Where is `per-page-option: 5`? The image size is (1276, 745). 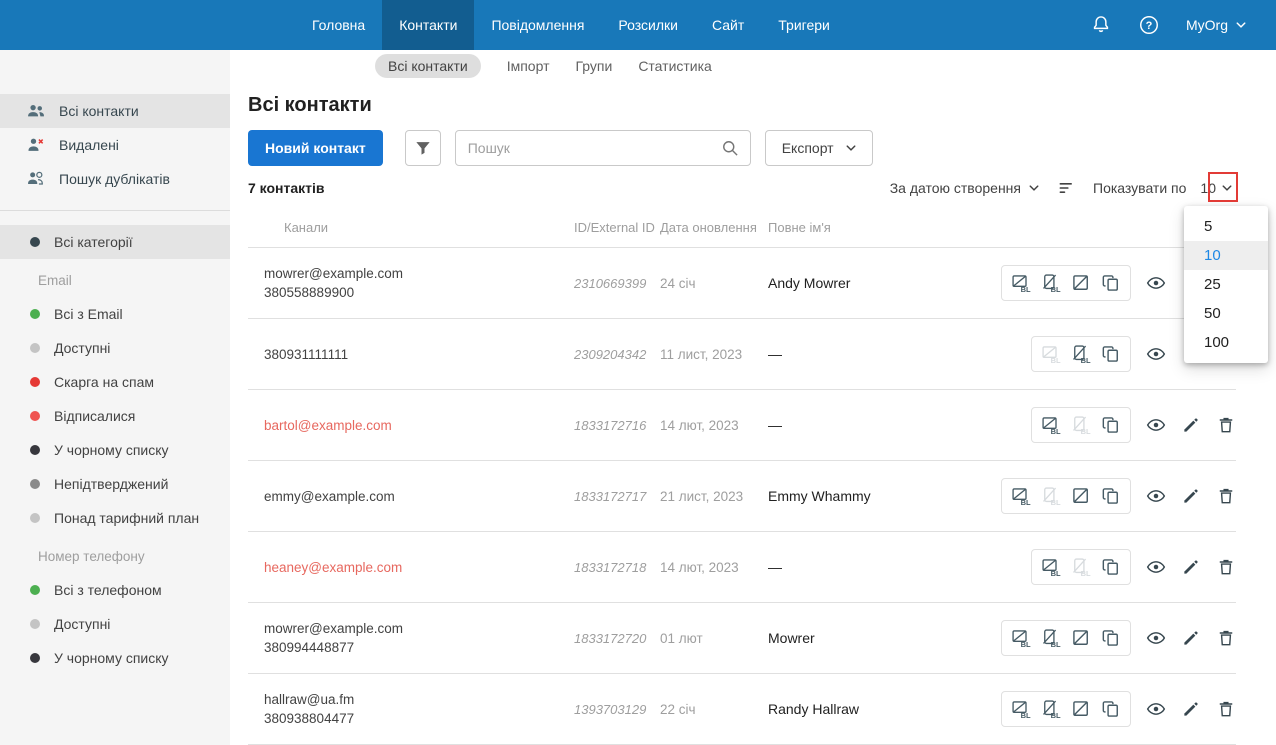
per-page-option: 5 is located at coordinates (1226, 226).